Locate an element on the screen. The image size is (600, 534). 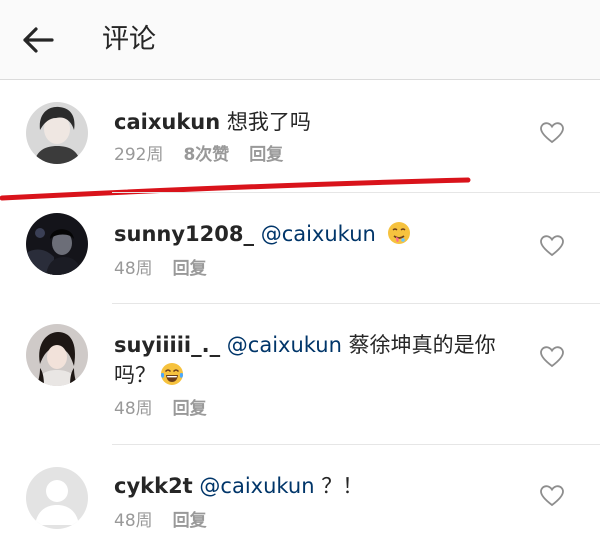
comment-text: suyiiiii_._ @caixukun 蔡徐坤真的是你吗？ is located at coordinates (314, 360).